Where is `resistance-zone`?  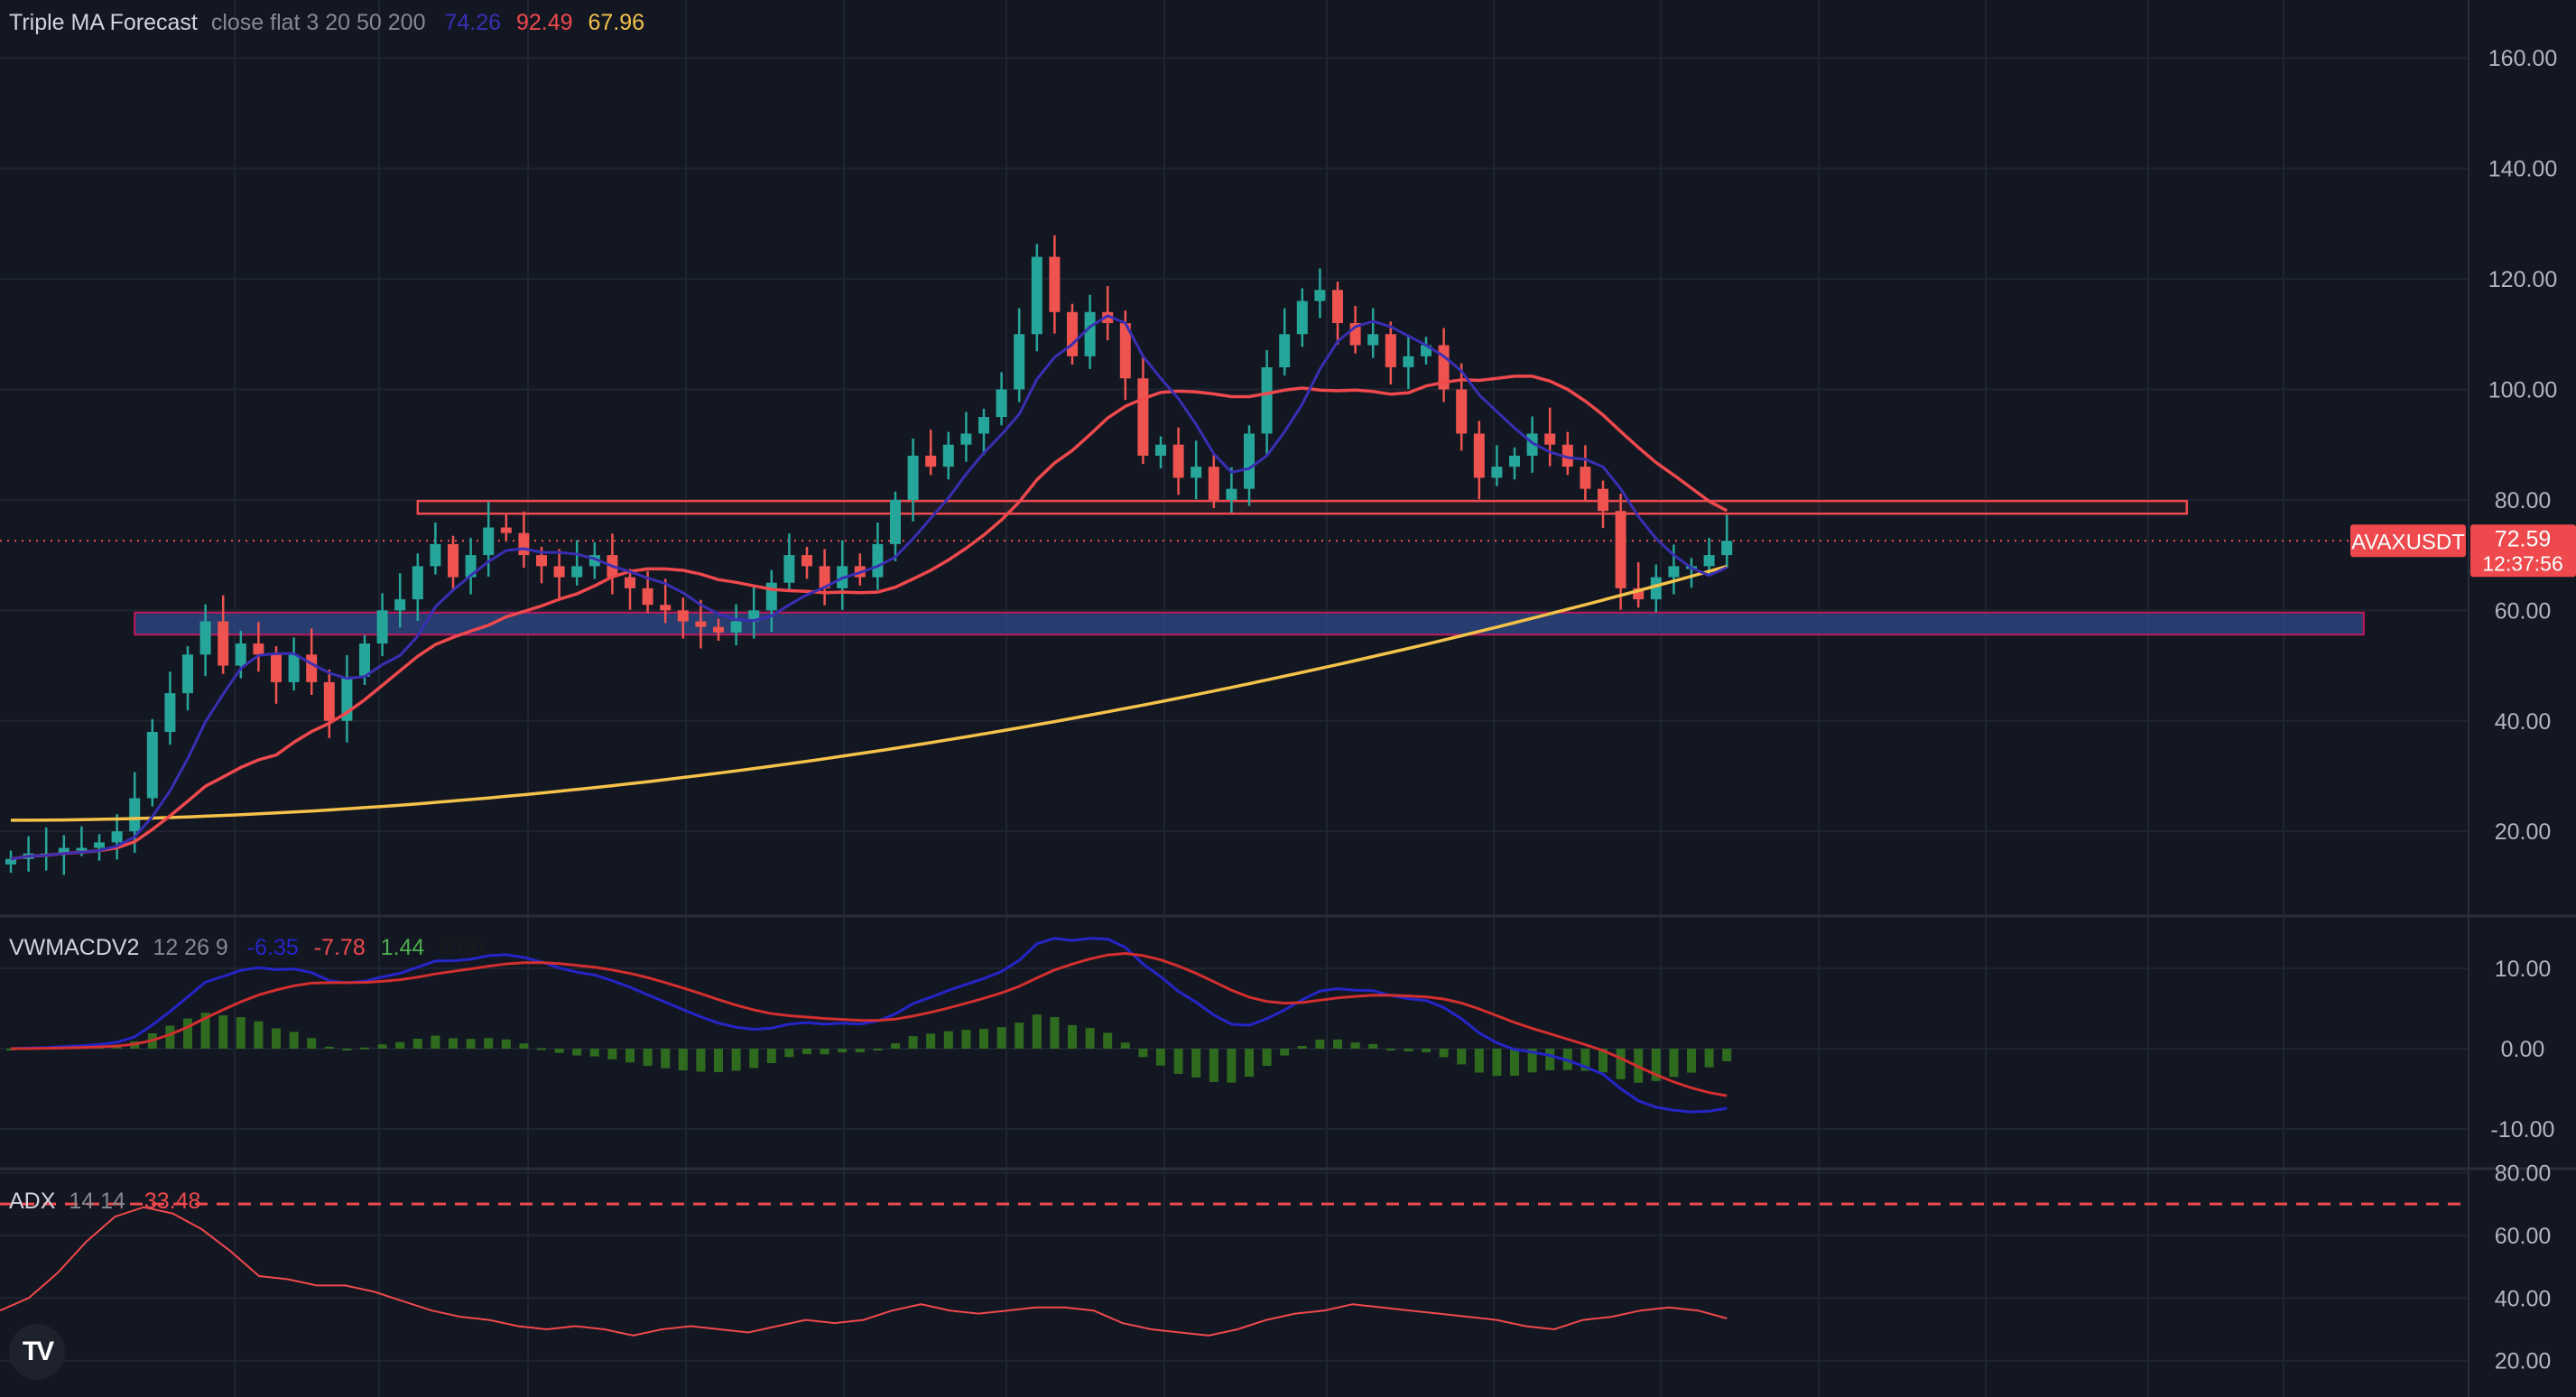 resistance-zone is located at coordinates (1302, 507).